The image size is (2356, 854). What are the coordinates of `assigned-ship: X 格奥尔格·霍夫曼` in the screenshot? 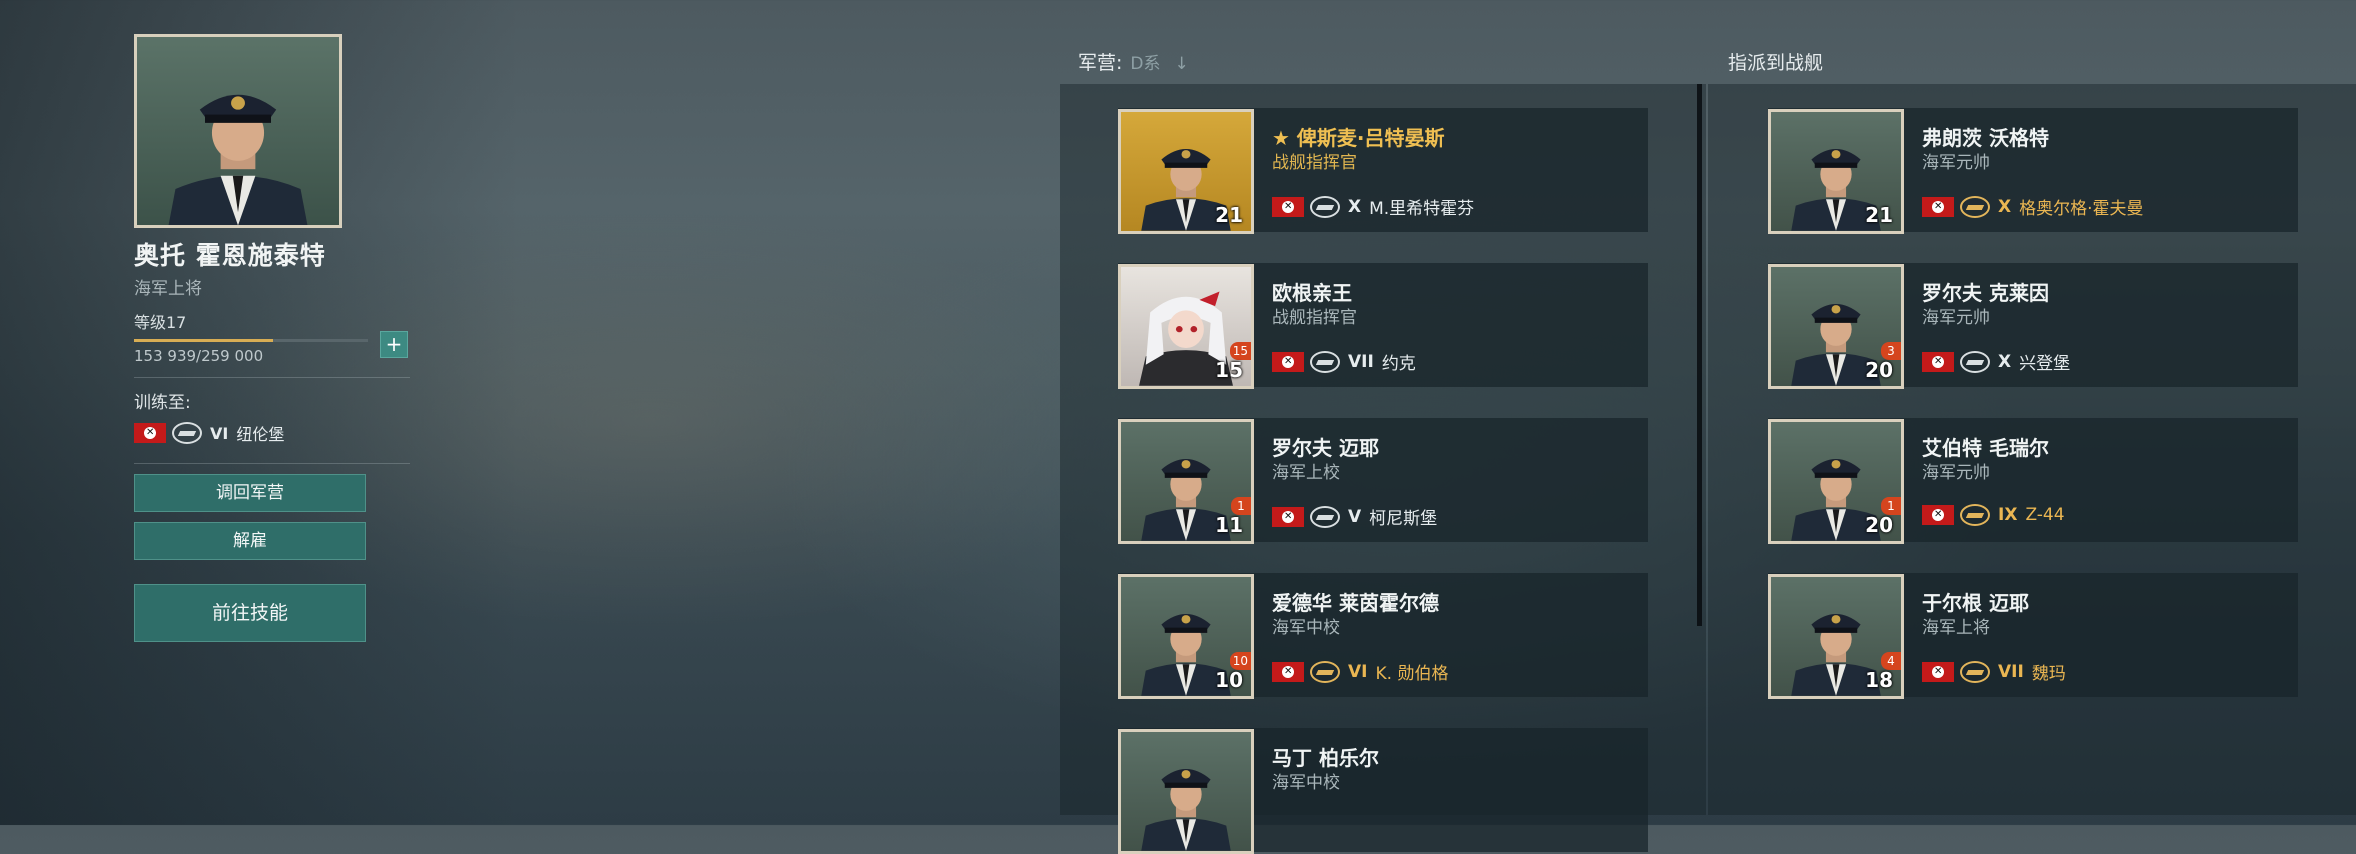 It's located at (2033, 206).